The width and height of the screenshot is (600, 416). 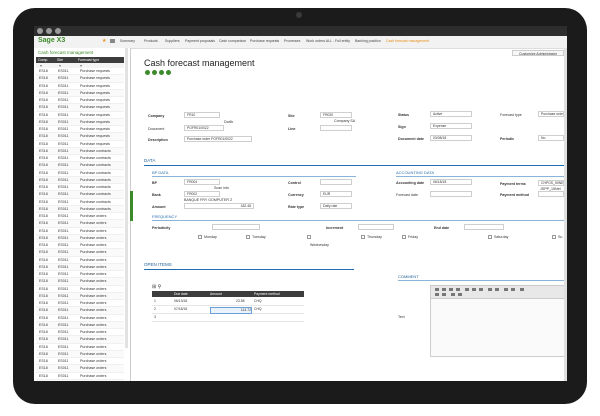 I want to click on customize-button: Customize Administrator, so click(x=538, y=53).